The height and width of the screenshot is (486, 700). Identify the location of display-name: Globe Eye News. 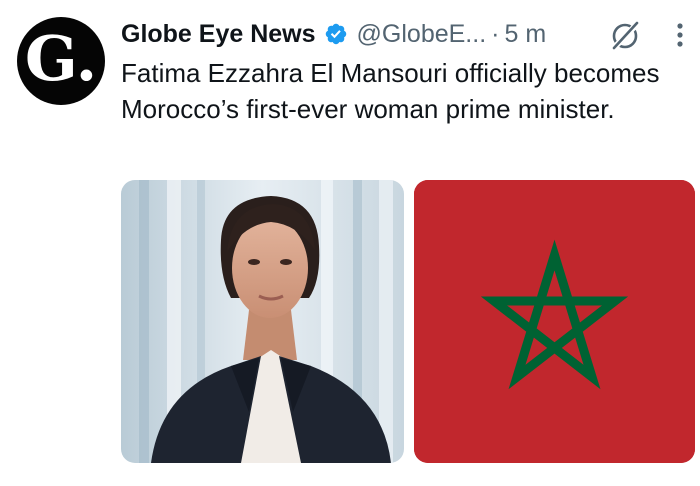
(218, 34).